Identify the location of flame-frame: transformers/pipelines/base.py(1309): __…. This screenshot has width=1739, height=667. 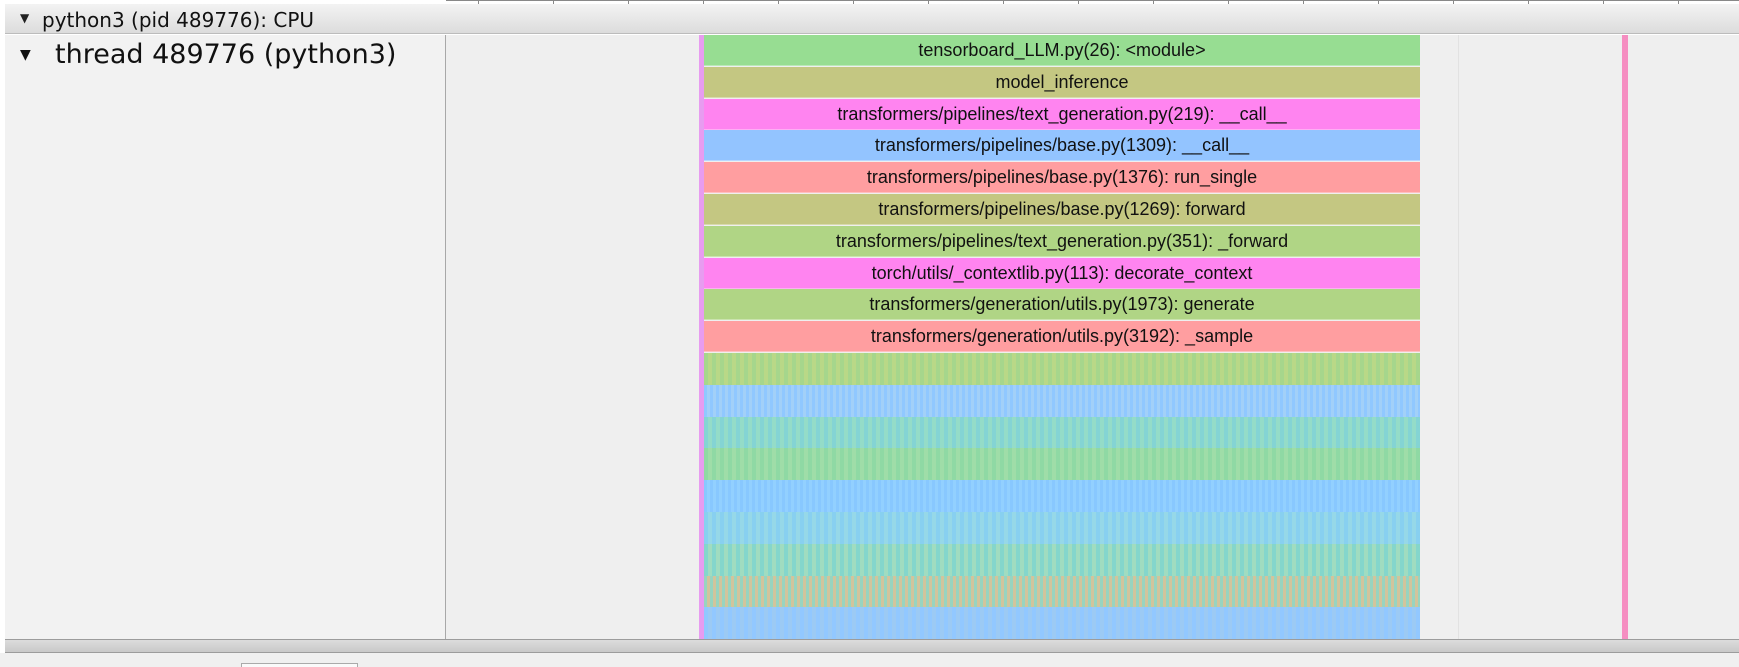
(1062, 146).